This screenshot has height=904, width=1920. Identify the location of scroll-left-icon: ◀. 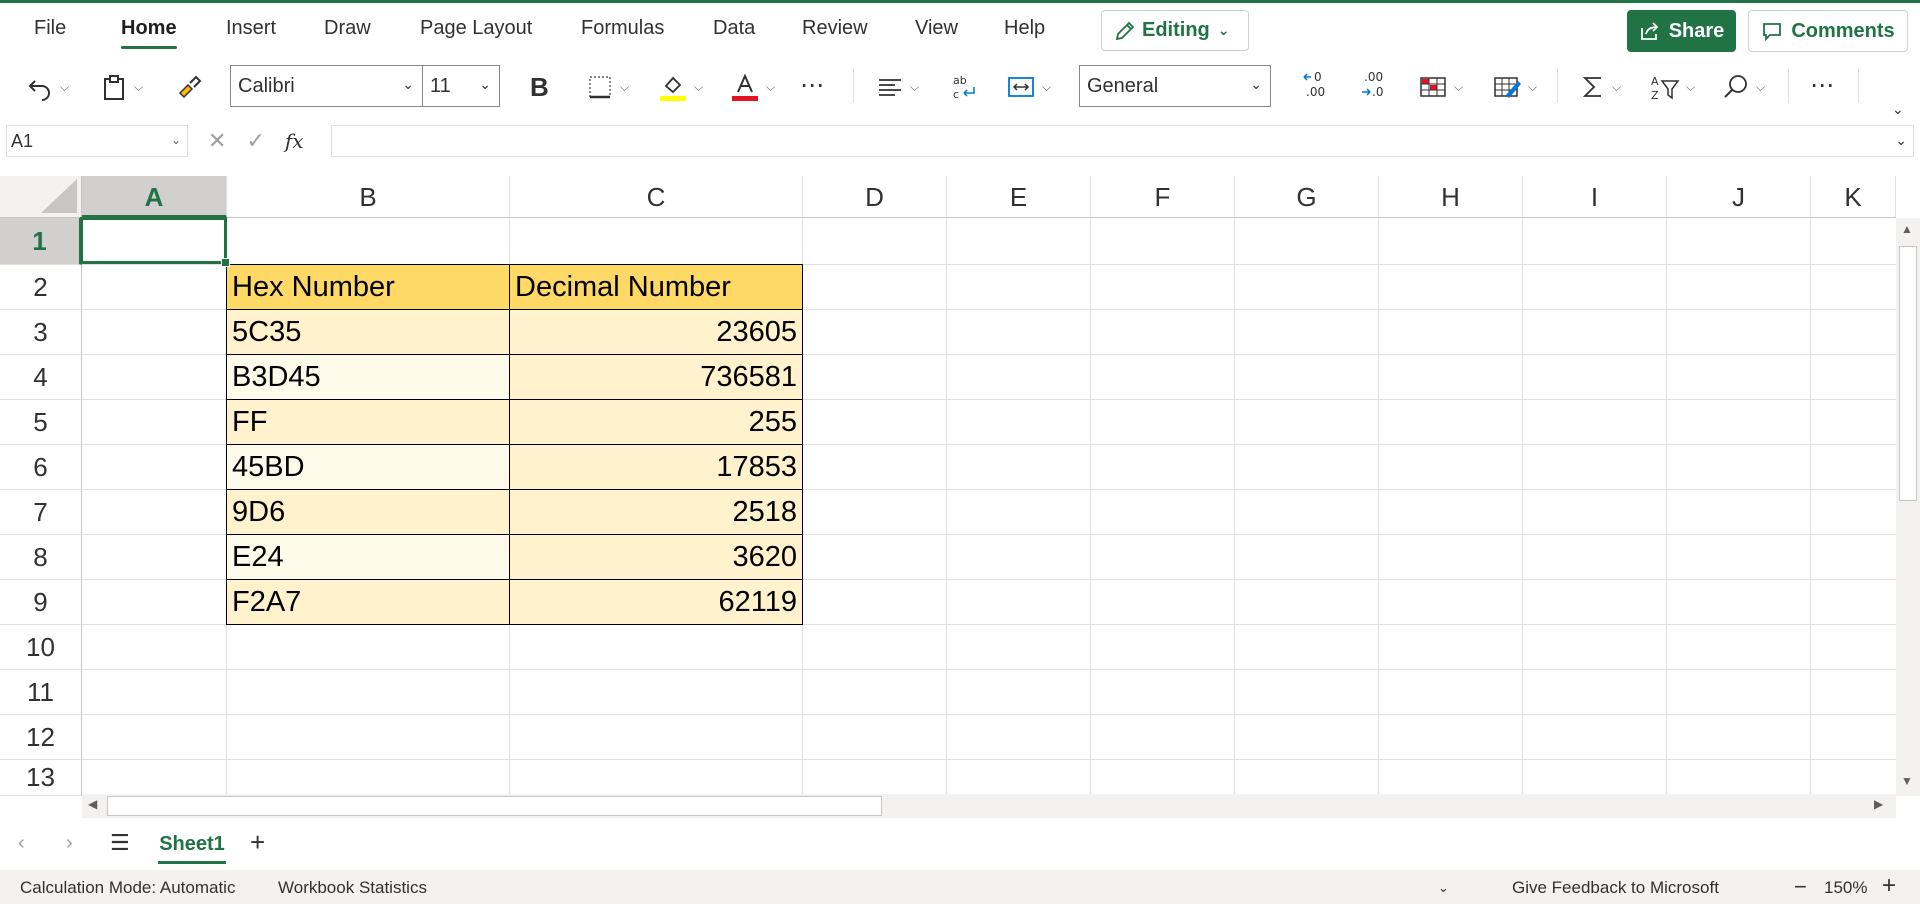
(92, 804).